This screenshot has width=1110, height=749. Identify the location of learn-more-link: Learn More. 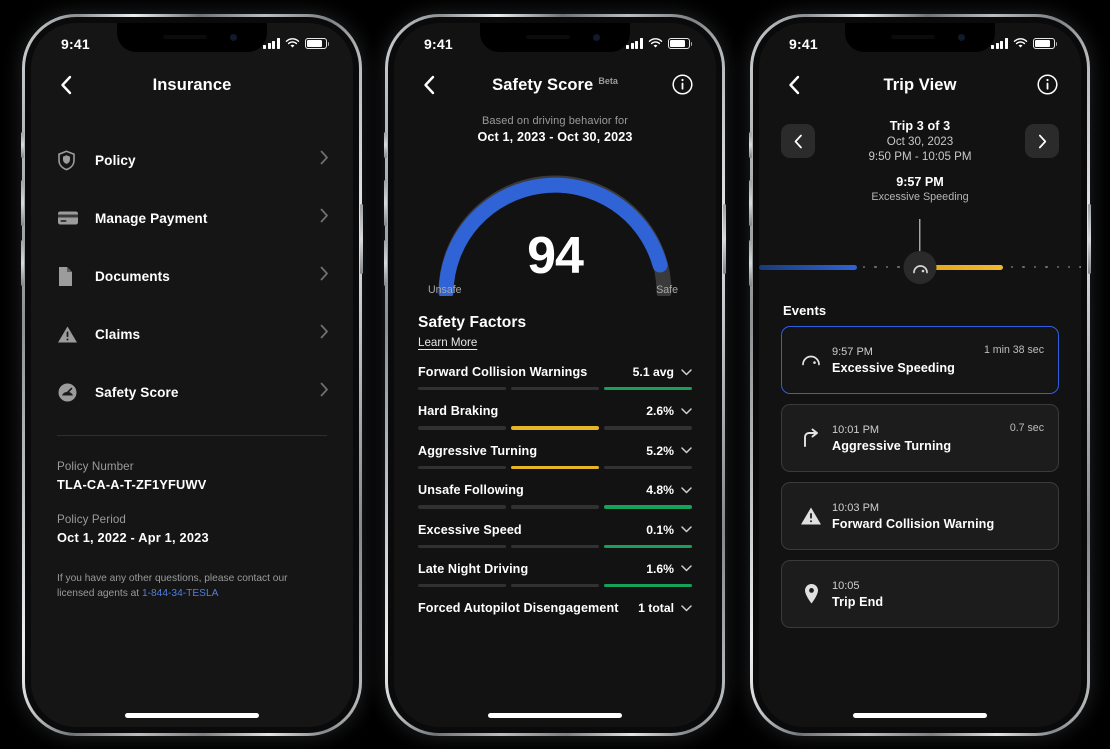
(447, 342).